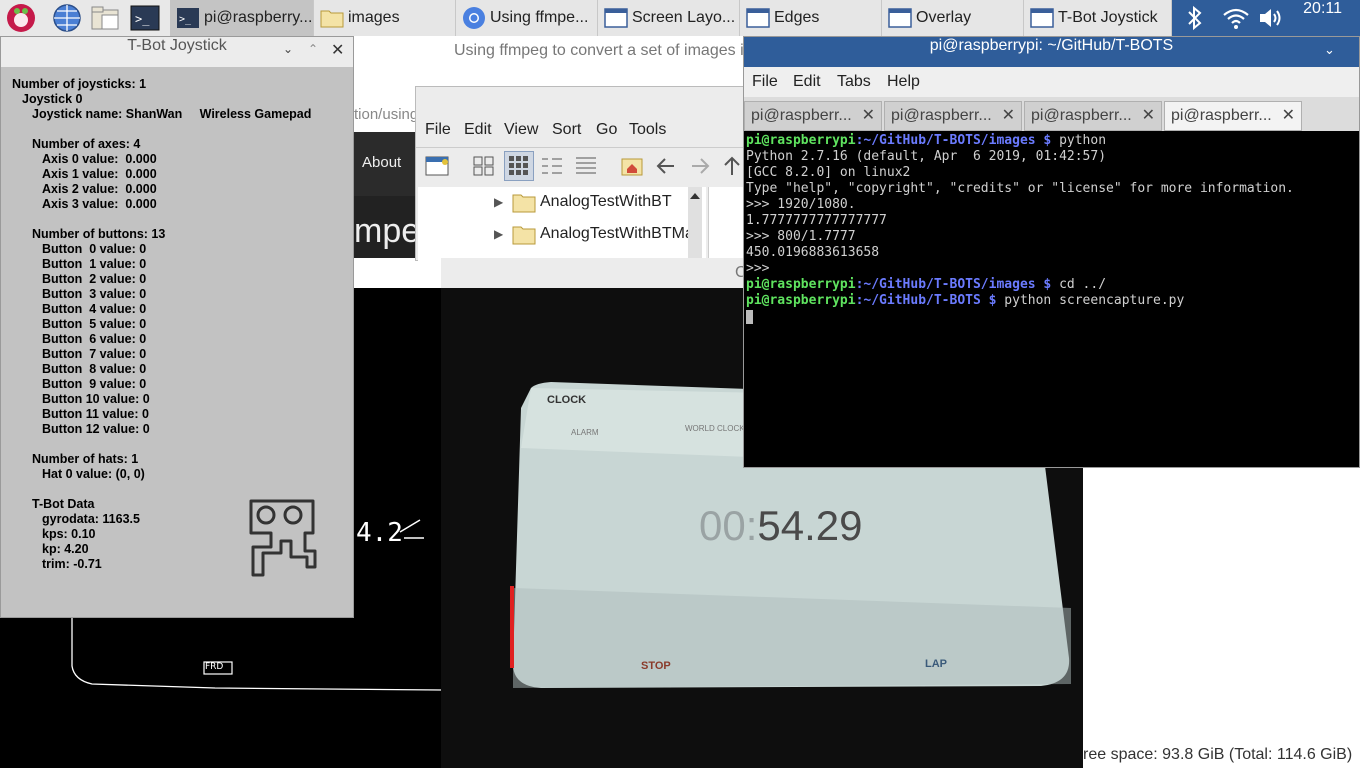 The height and width of the screenshot is (768, 1360). I want to click on stopwatch-readout: 00:54.29, so click(781, 526).